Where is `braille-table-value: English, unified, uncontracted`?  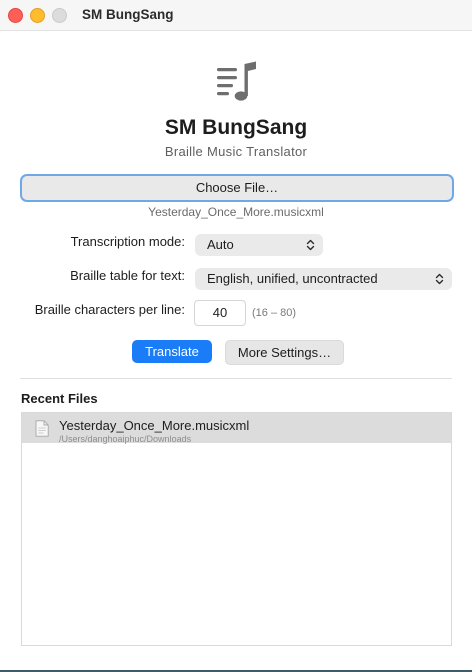
braille-table-value: English, unified, uncontracted is located at coordinates (292, 278).